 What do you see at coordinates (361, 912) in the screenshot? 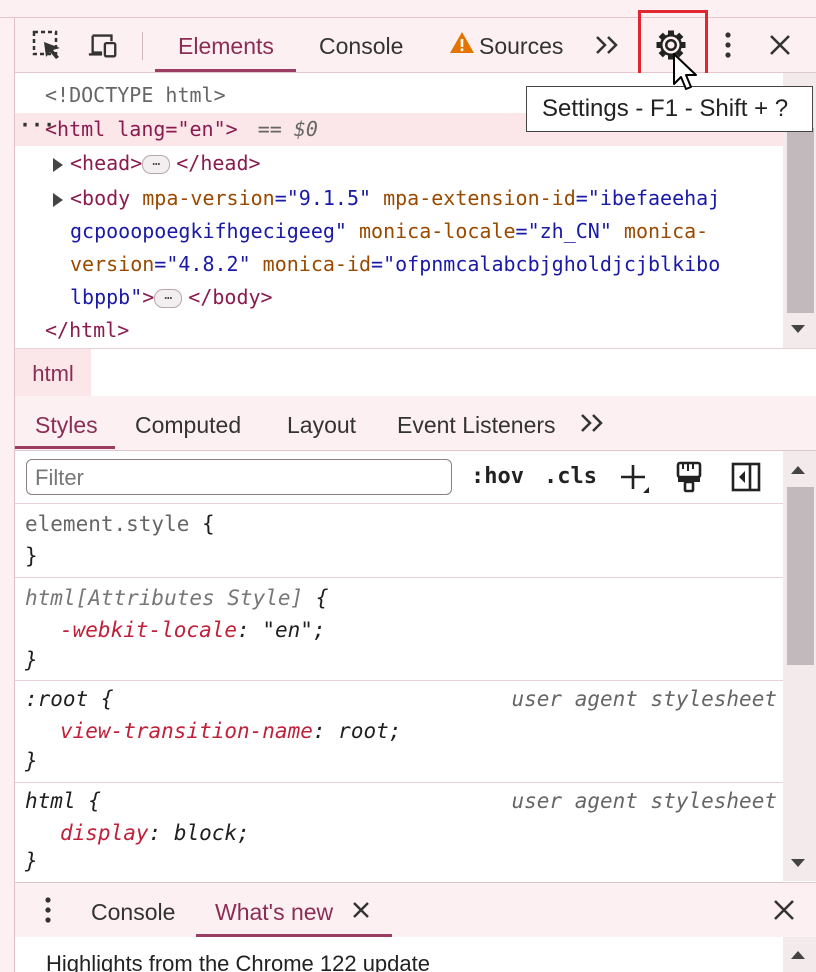
I see `close-tab-icon` at bounding box center [361, 912].